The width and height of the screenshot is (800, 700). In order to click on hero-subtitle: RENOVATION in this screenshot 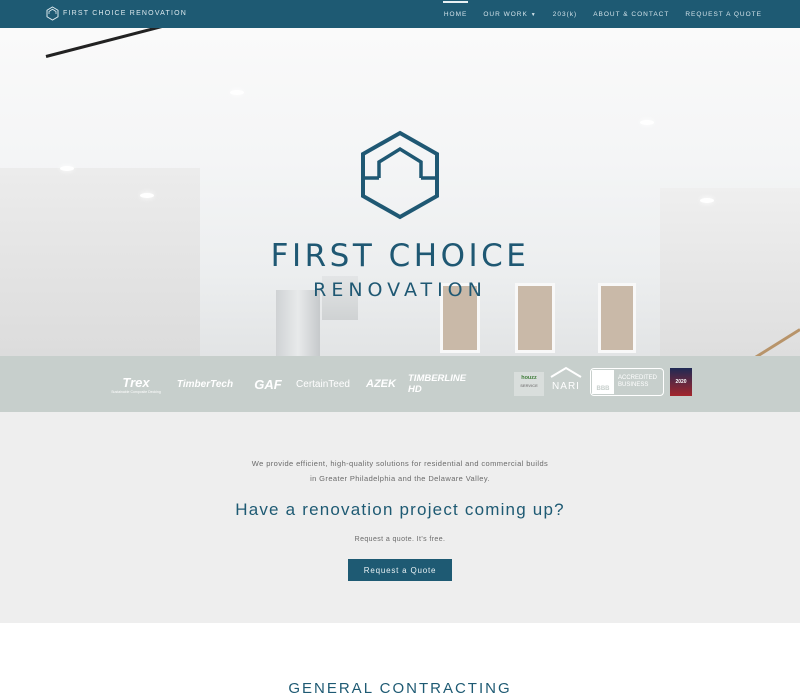, I will do `click(400, 290)`.